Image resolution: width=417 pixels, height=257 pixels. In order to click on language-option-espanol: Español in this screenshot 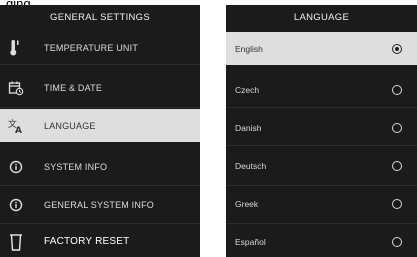, I will do `click(321, 241)`.